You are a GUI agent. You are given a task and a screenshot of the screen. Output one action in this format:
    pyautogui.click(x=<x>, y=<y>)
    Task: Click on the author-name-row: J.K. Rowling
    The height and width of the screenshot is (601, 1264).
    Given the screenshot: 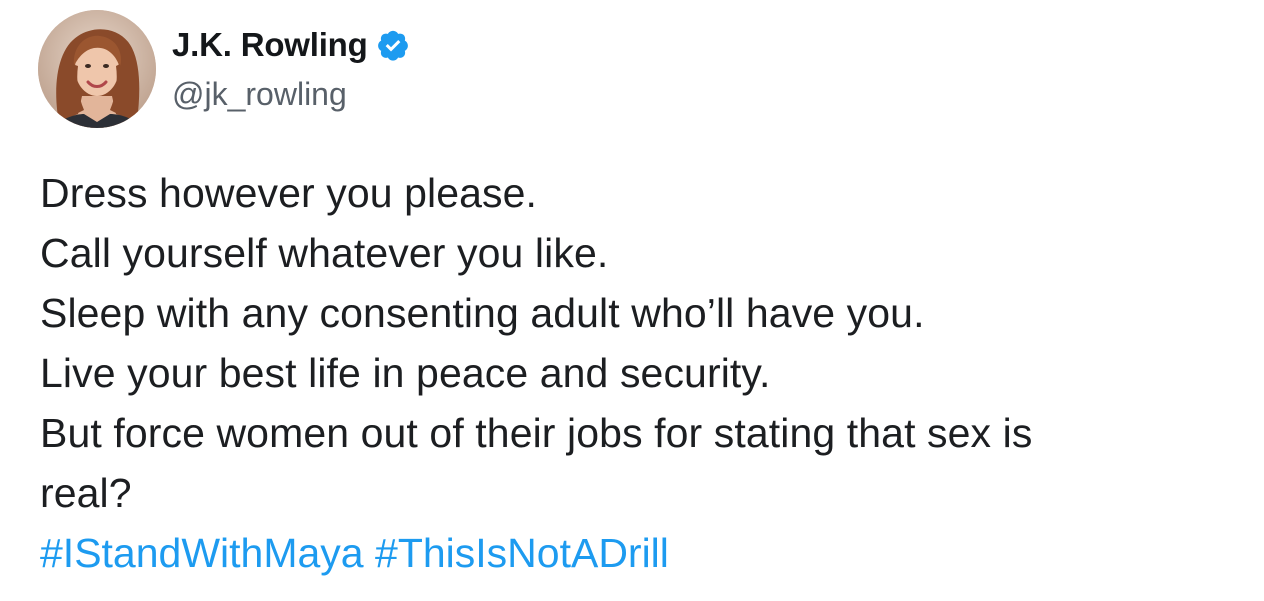 What is the action you would take?
    pyautogui.click(x=291, y=45)
    